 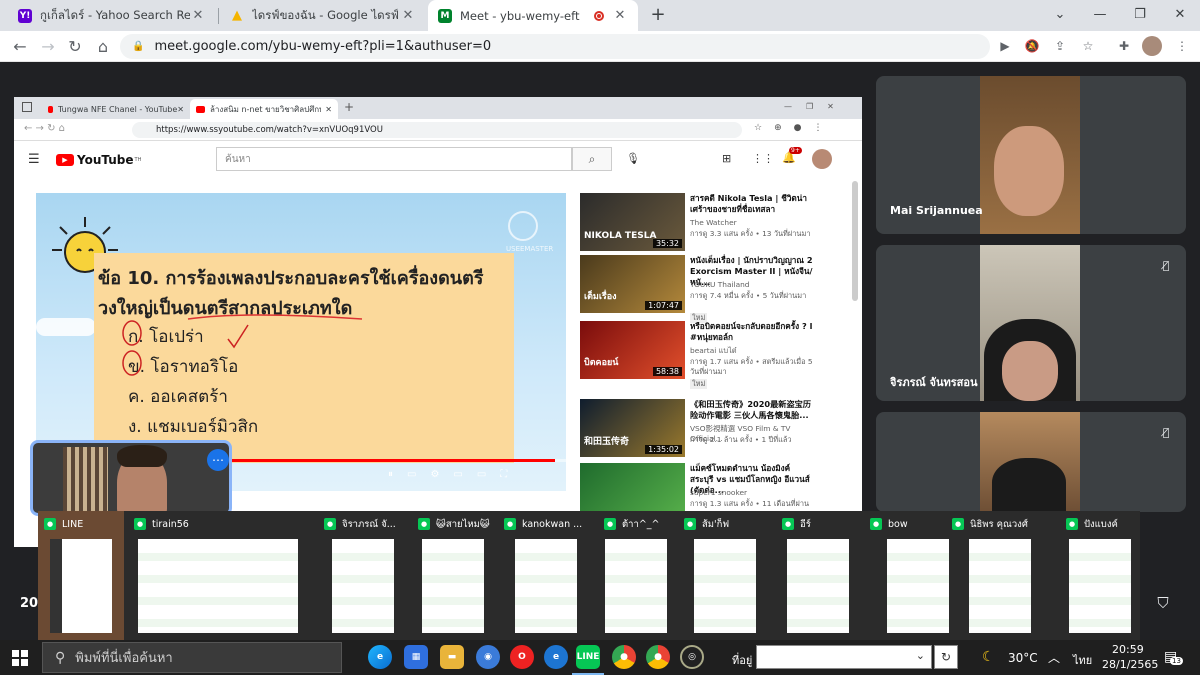 I want to click on thumbnail-text: เต็มเรื่อง, so click(x=600, y=297).